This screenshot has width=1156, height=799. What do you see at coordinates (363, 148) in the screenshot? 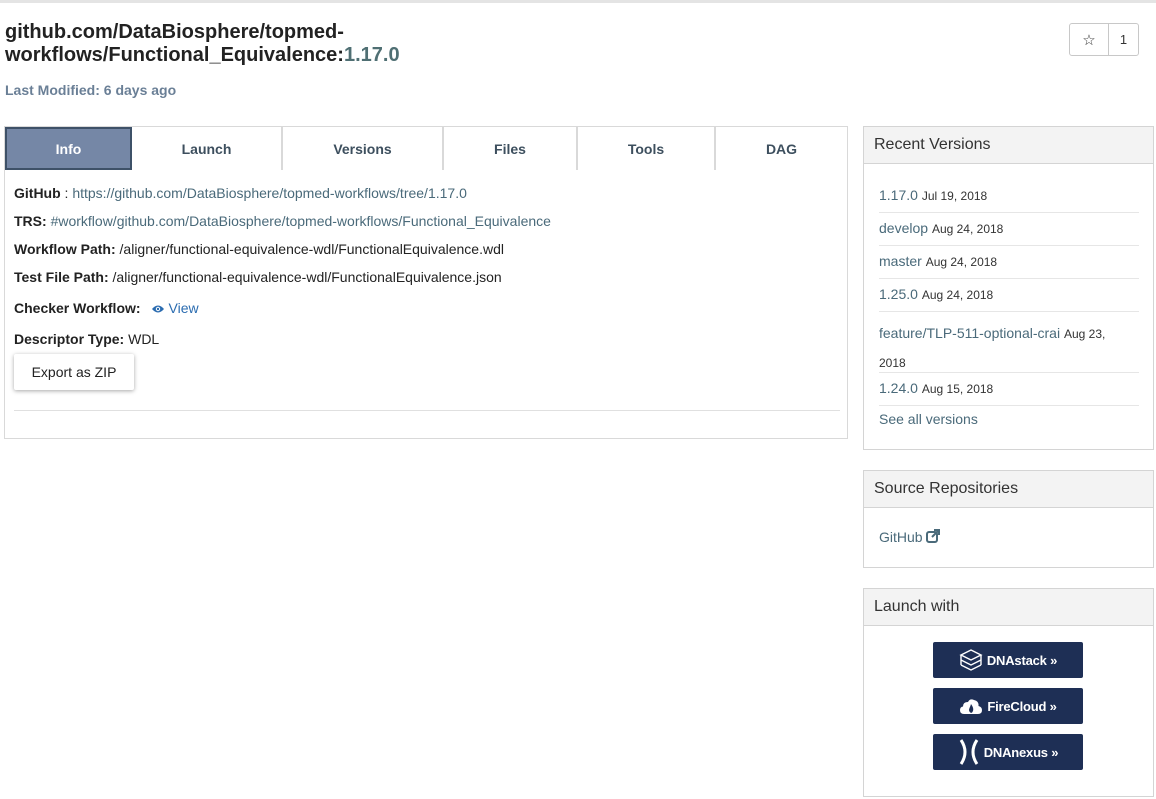
I see `tab-versions: Versions` at bounding box center [363, 148].